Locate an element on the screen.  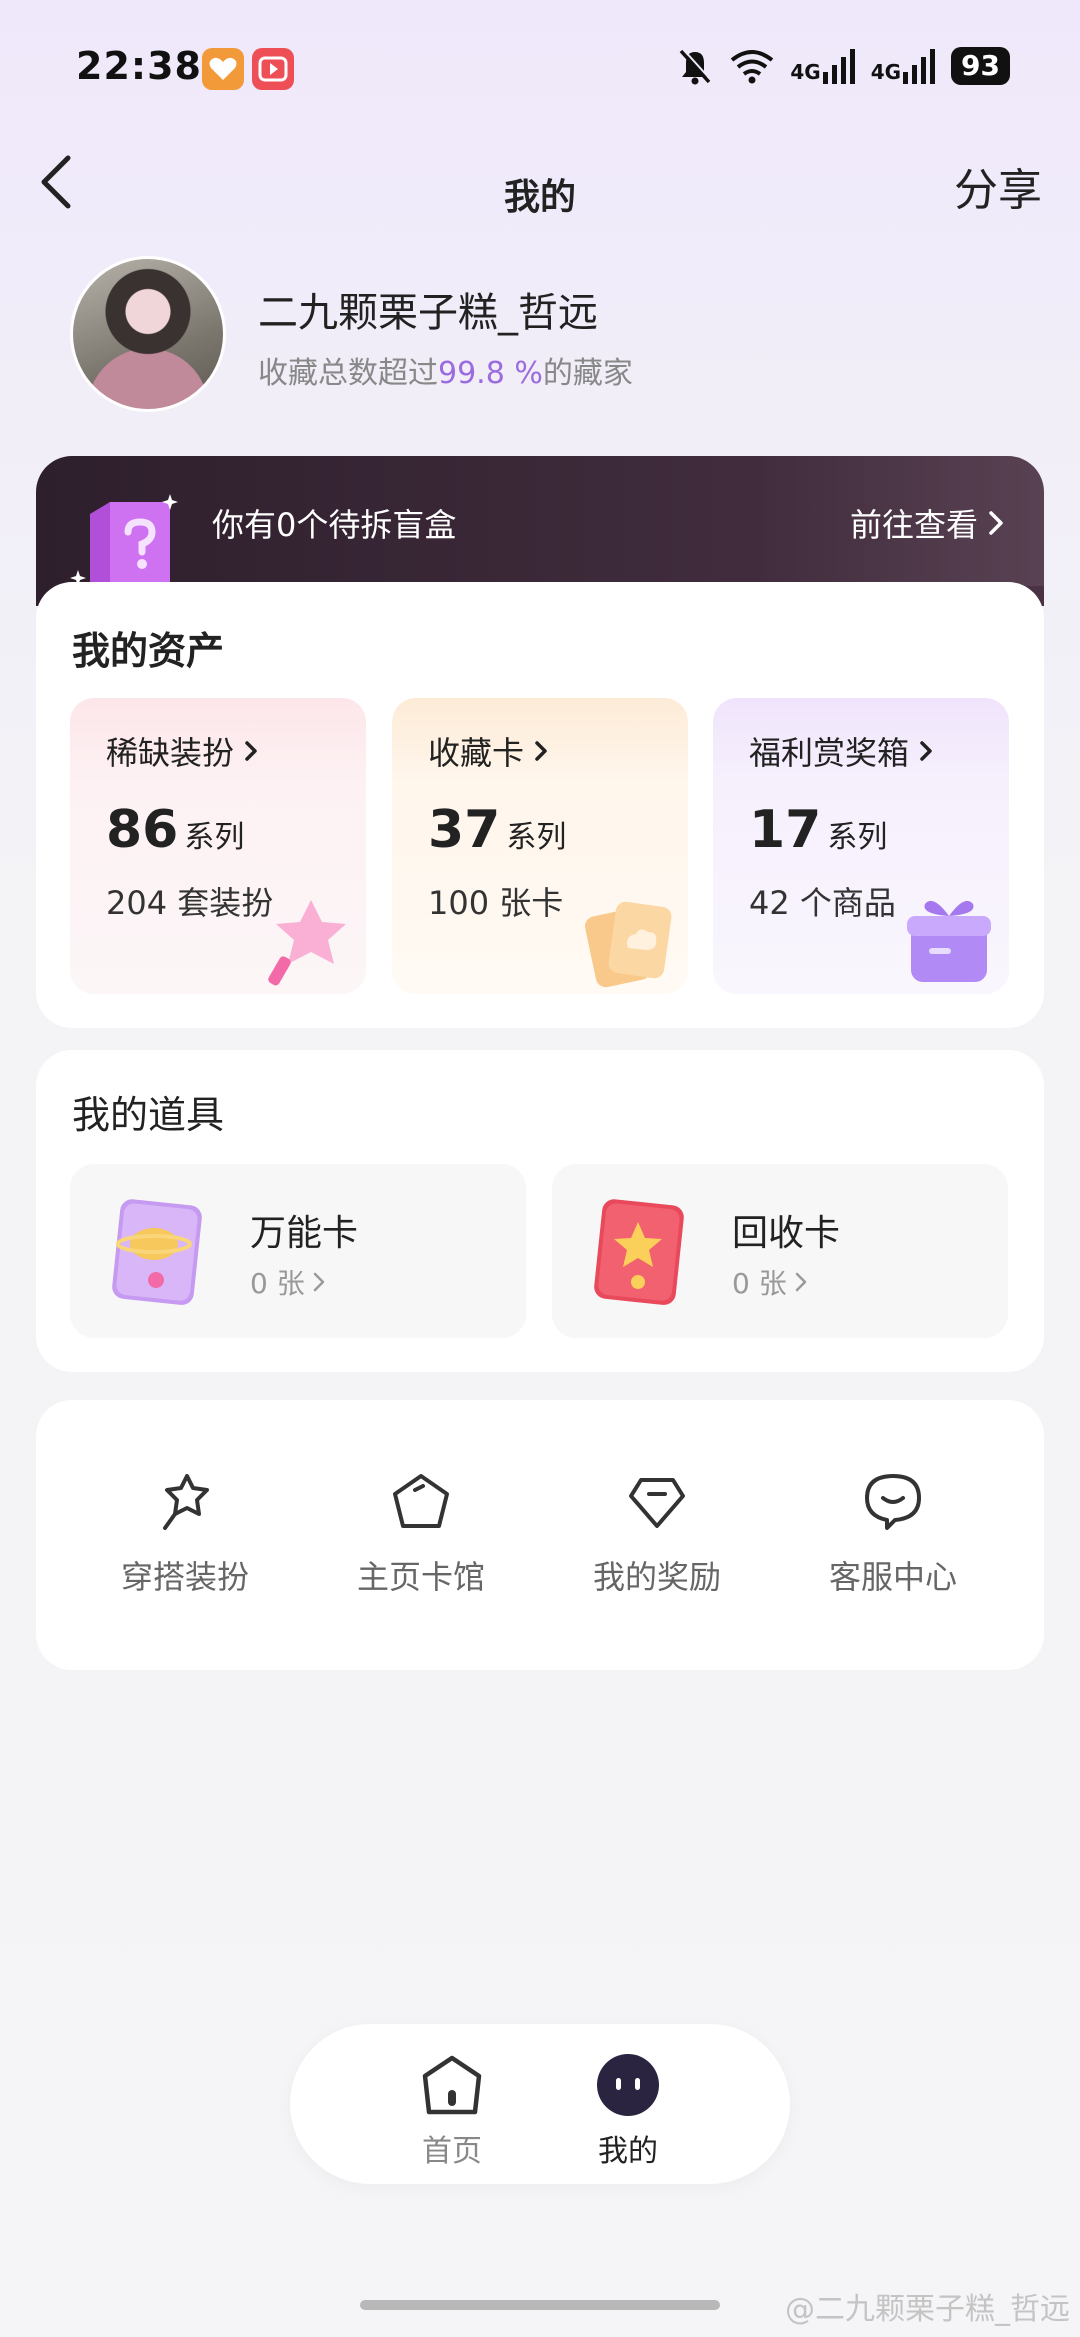
assets-title: 我的资产 is located at coordinates (148, 651).